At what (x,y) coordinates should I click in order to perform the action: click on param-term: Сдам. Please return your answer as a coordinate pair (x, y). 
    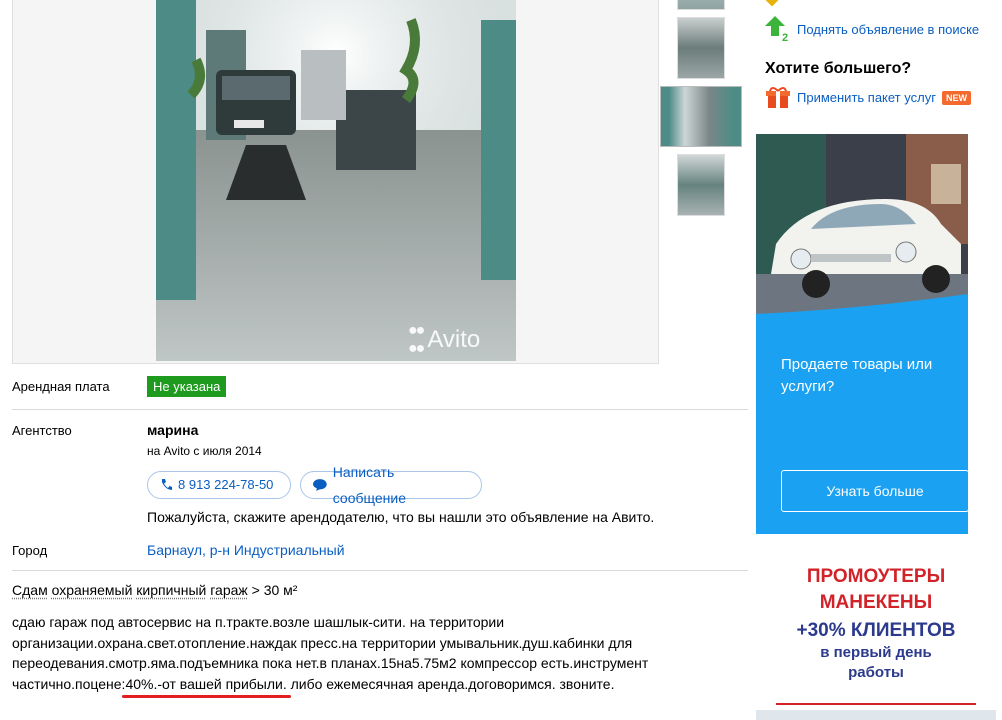
    Looking at the image, I should click on (30, 590).